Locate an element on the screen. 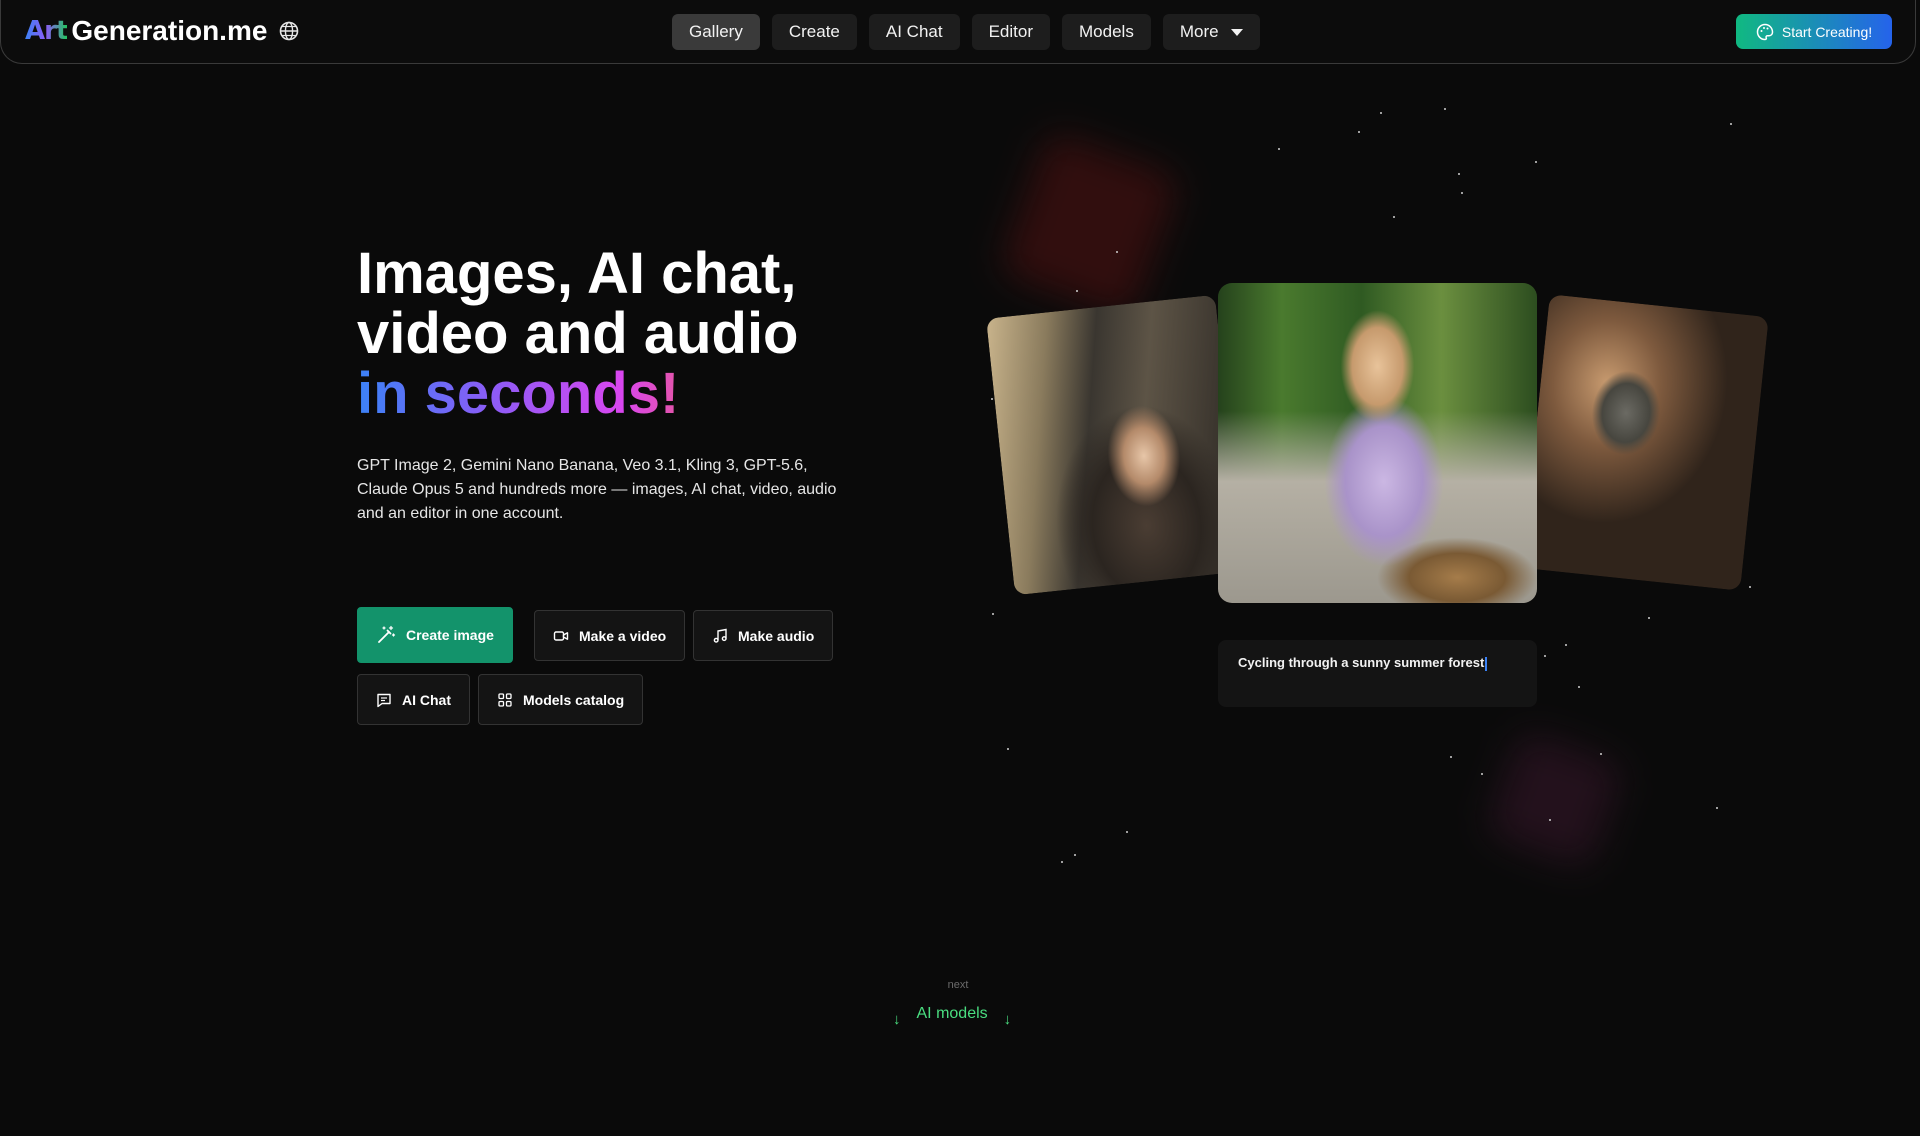 This screenshot has height=1136, width=1920. make-audio-button: Make audio is located at coordinates (763, 635).